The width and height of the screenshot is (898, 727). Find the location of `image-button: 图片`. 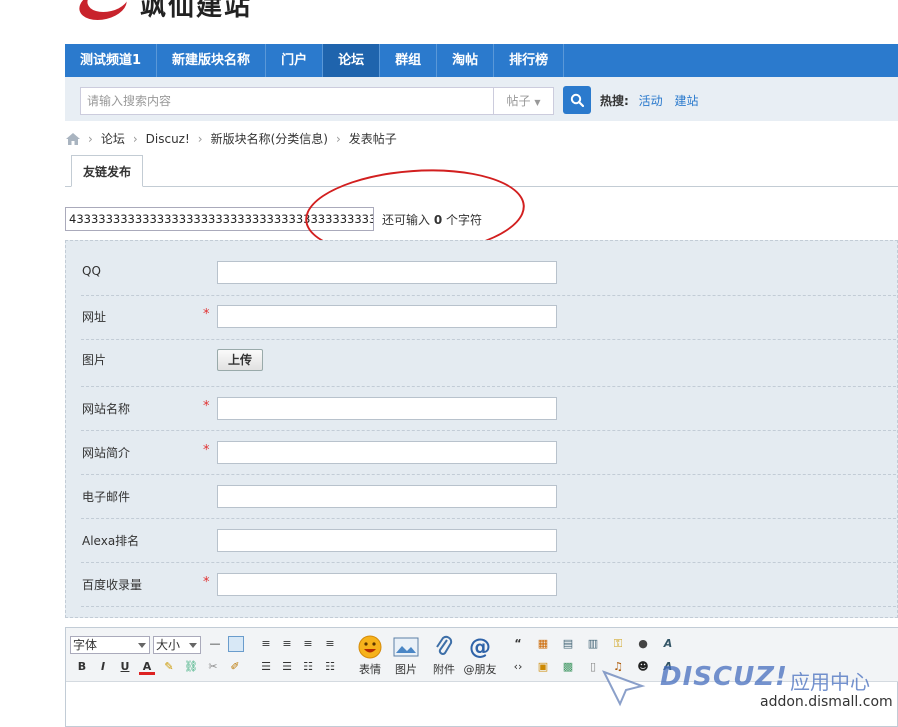

image-button: 图片 is located at coordinates (406, 655).